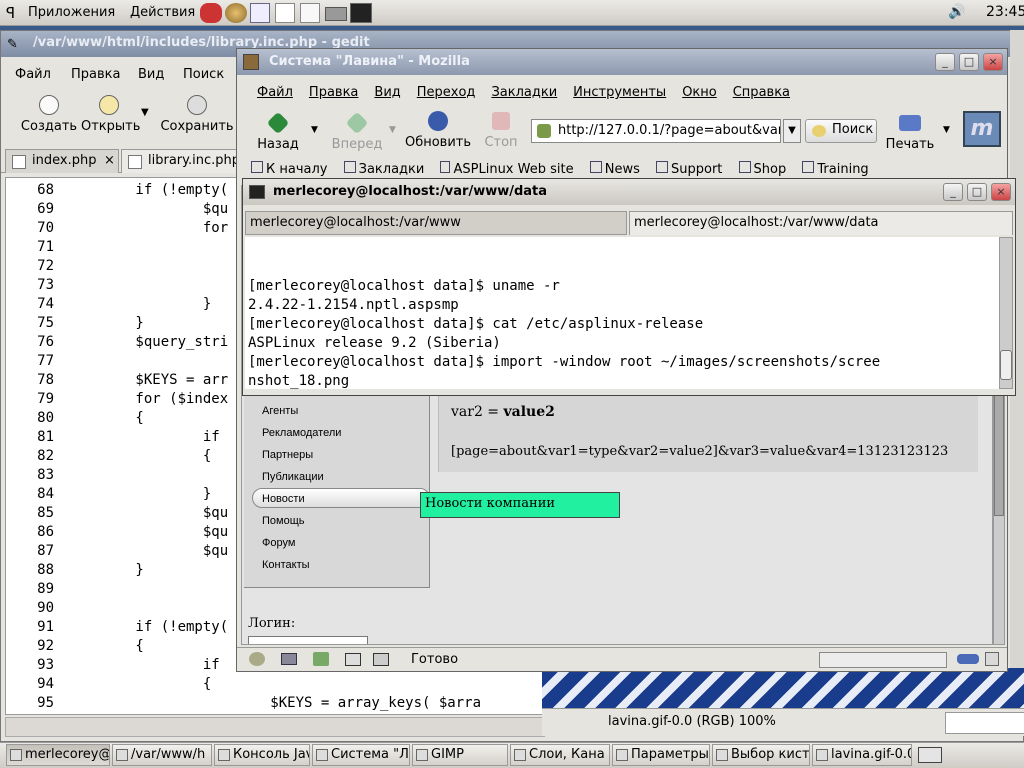  What do you see at coordinates (506, 169) in the screenshot?
I see `bookmark-asplinux: ASPLinux Web site` at bounding box center [506, 169].